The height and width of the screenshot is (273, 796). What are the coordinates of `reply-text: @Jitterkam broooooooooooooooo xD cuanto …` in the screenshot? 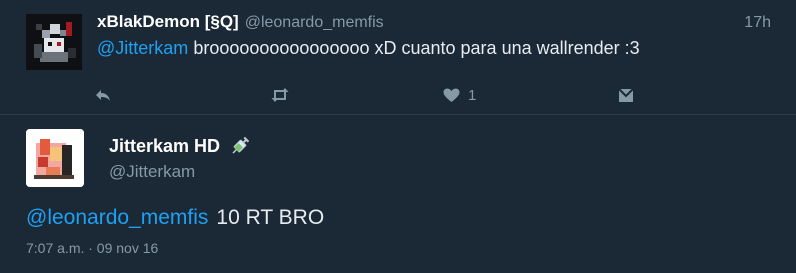 It's located at (368, 48).